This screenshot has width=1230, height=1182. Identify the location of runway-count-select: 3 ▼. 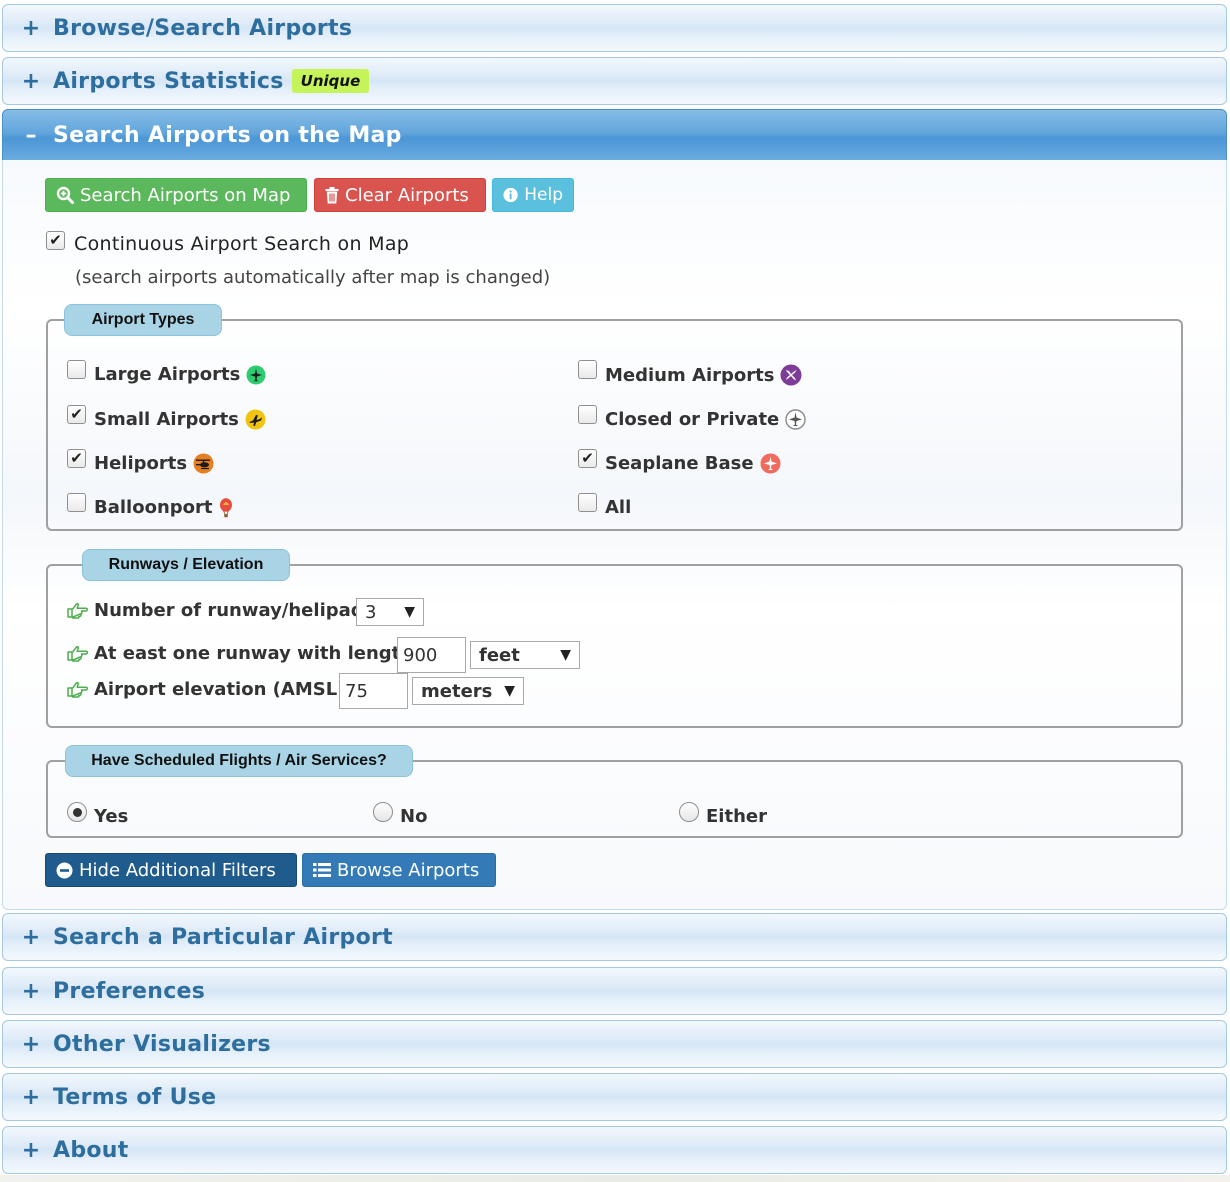
(390, 612).